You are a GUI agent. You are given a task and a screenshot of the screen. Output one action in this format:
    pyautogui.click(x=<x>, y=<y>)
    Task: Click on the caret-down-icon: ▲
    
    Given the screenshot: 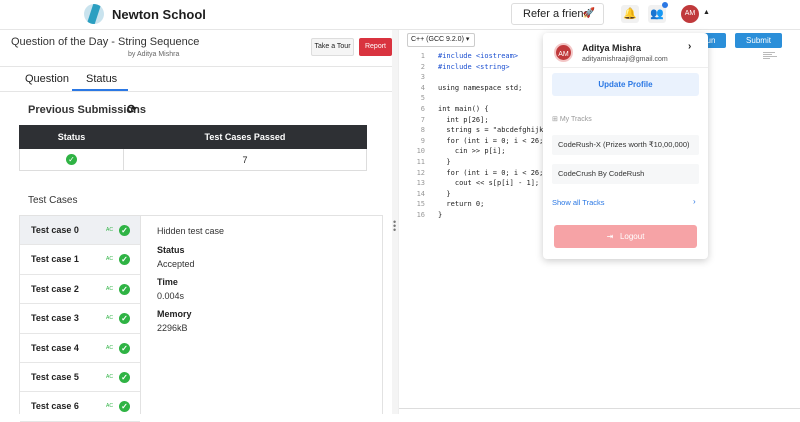 What is the action you would take?
    pyautogui.click(x=706, y=12)
    